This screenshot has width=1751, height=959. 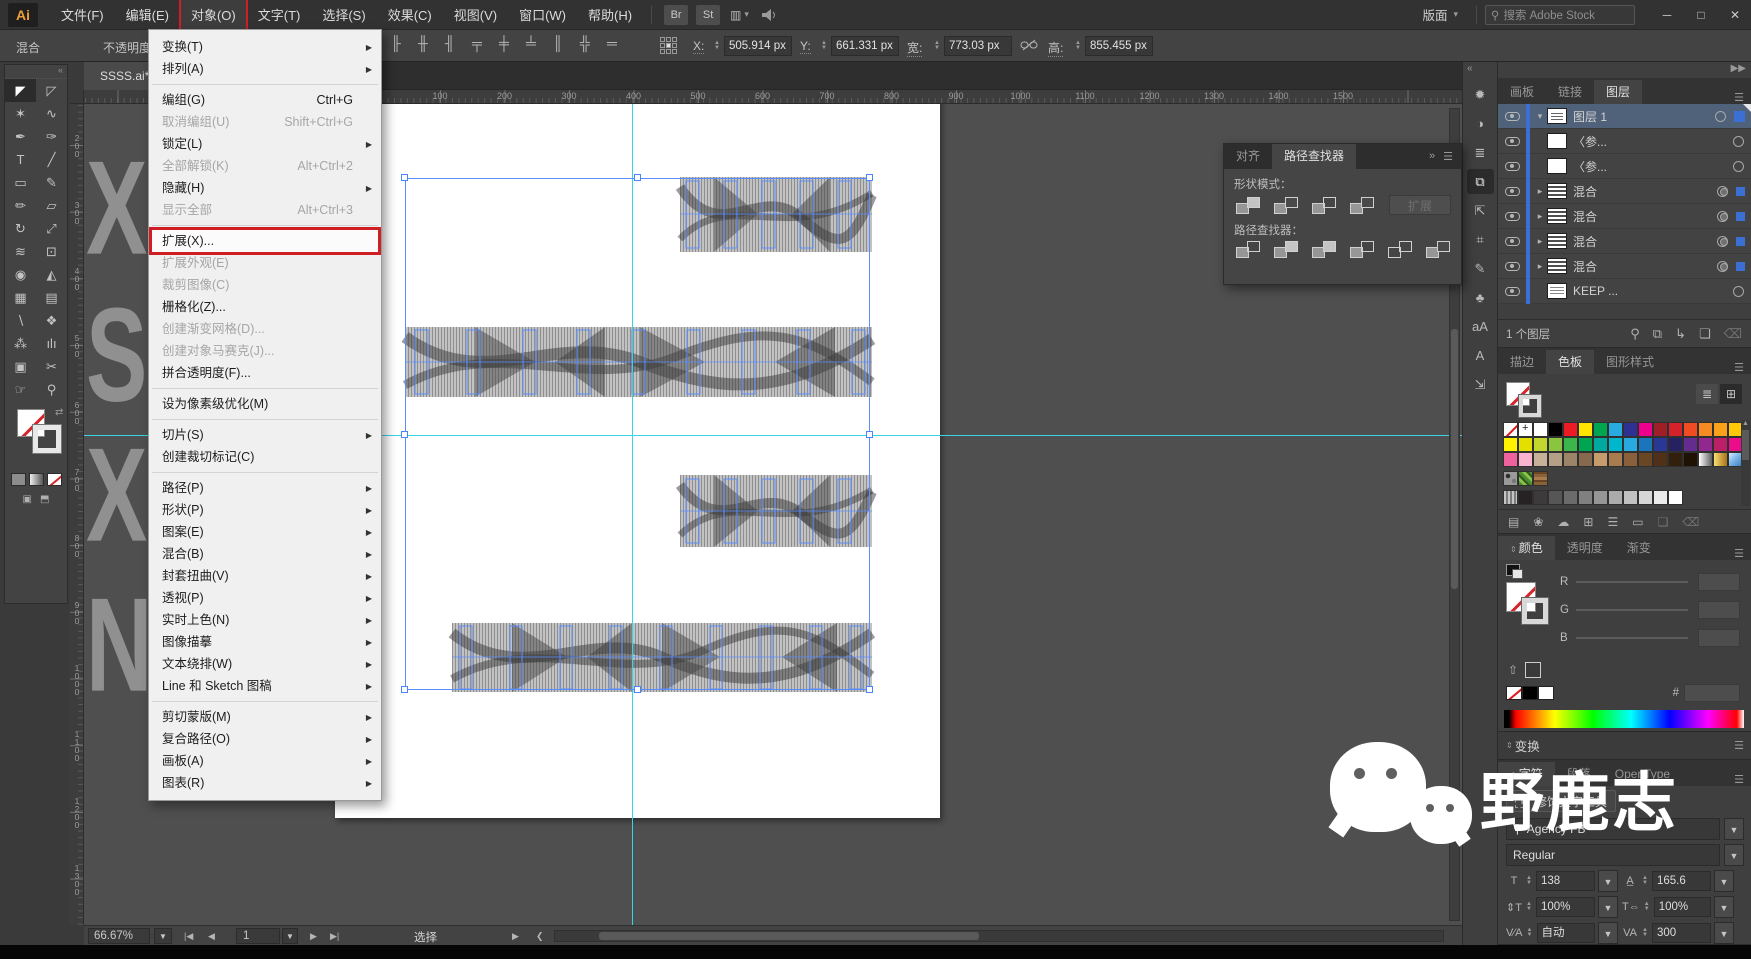 What do you see at coordinates (1362, 249) in the screenshot?
I see `crop-icon` at bounding box center [1362, 249].